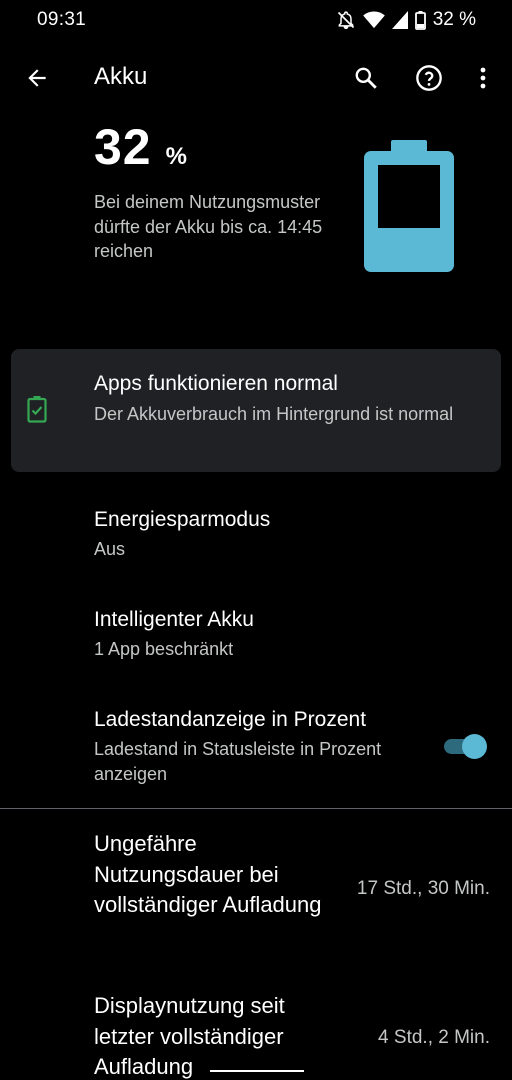  I want to click on setting-title: Energiesparmodus, so click(182, 519).